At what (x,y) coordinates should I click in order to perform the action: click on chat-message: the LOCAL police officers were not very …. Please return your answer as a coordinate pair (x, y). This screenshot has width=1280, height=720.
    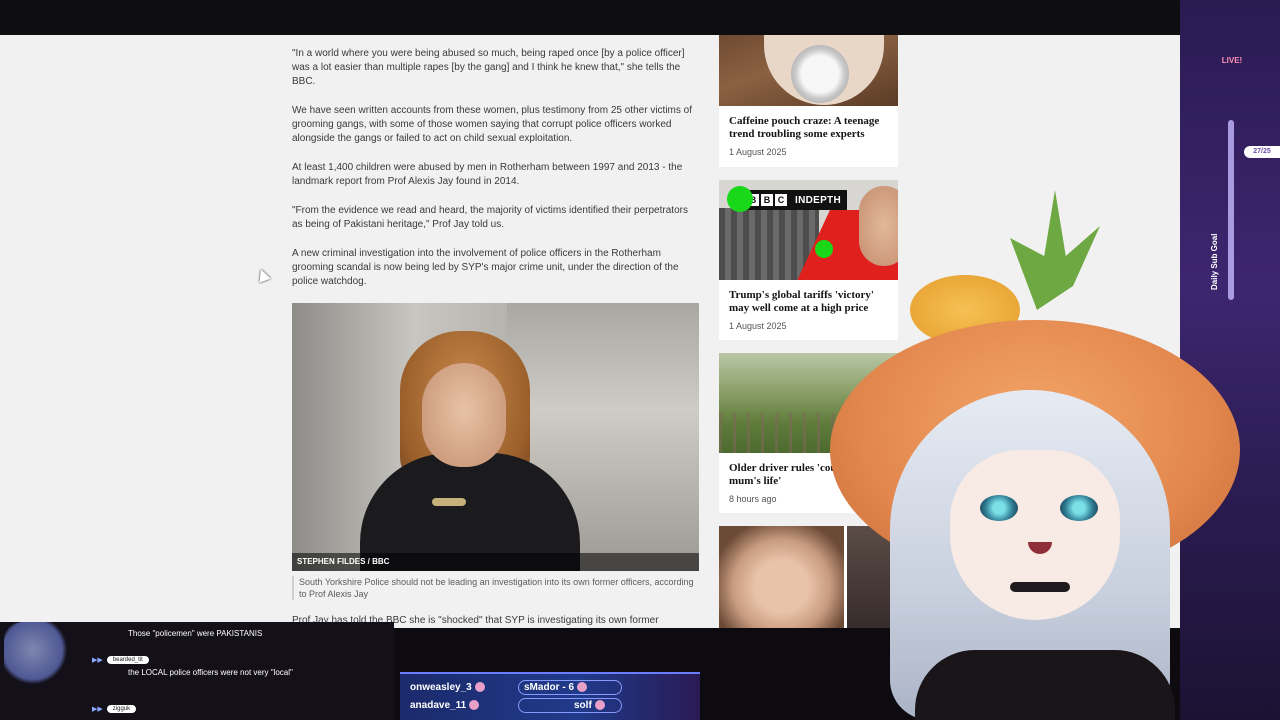
    Looking at the image, I should click on (210, 672).